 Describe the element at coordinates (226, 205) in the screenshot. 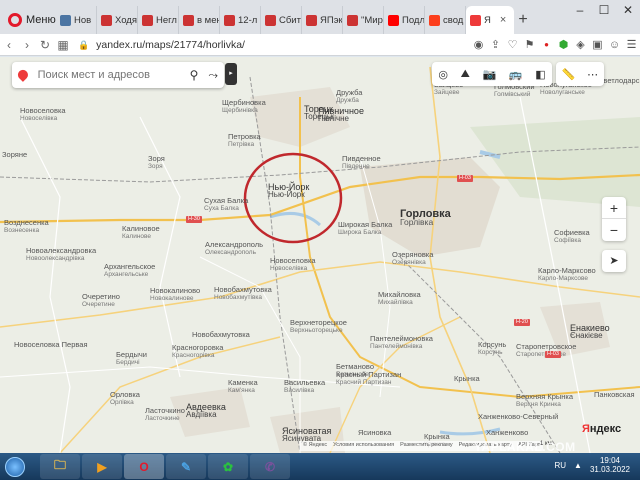

I see `place-label: Сухая Балка Суха Балка` at that location.